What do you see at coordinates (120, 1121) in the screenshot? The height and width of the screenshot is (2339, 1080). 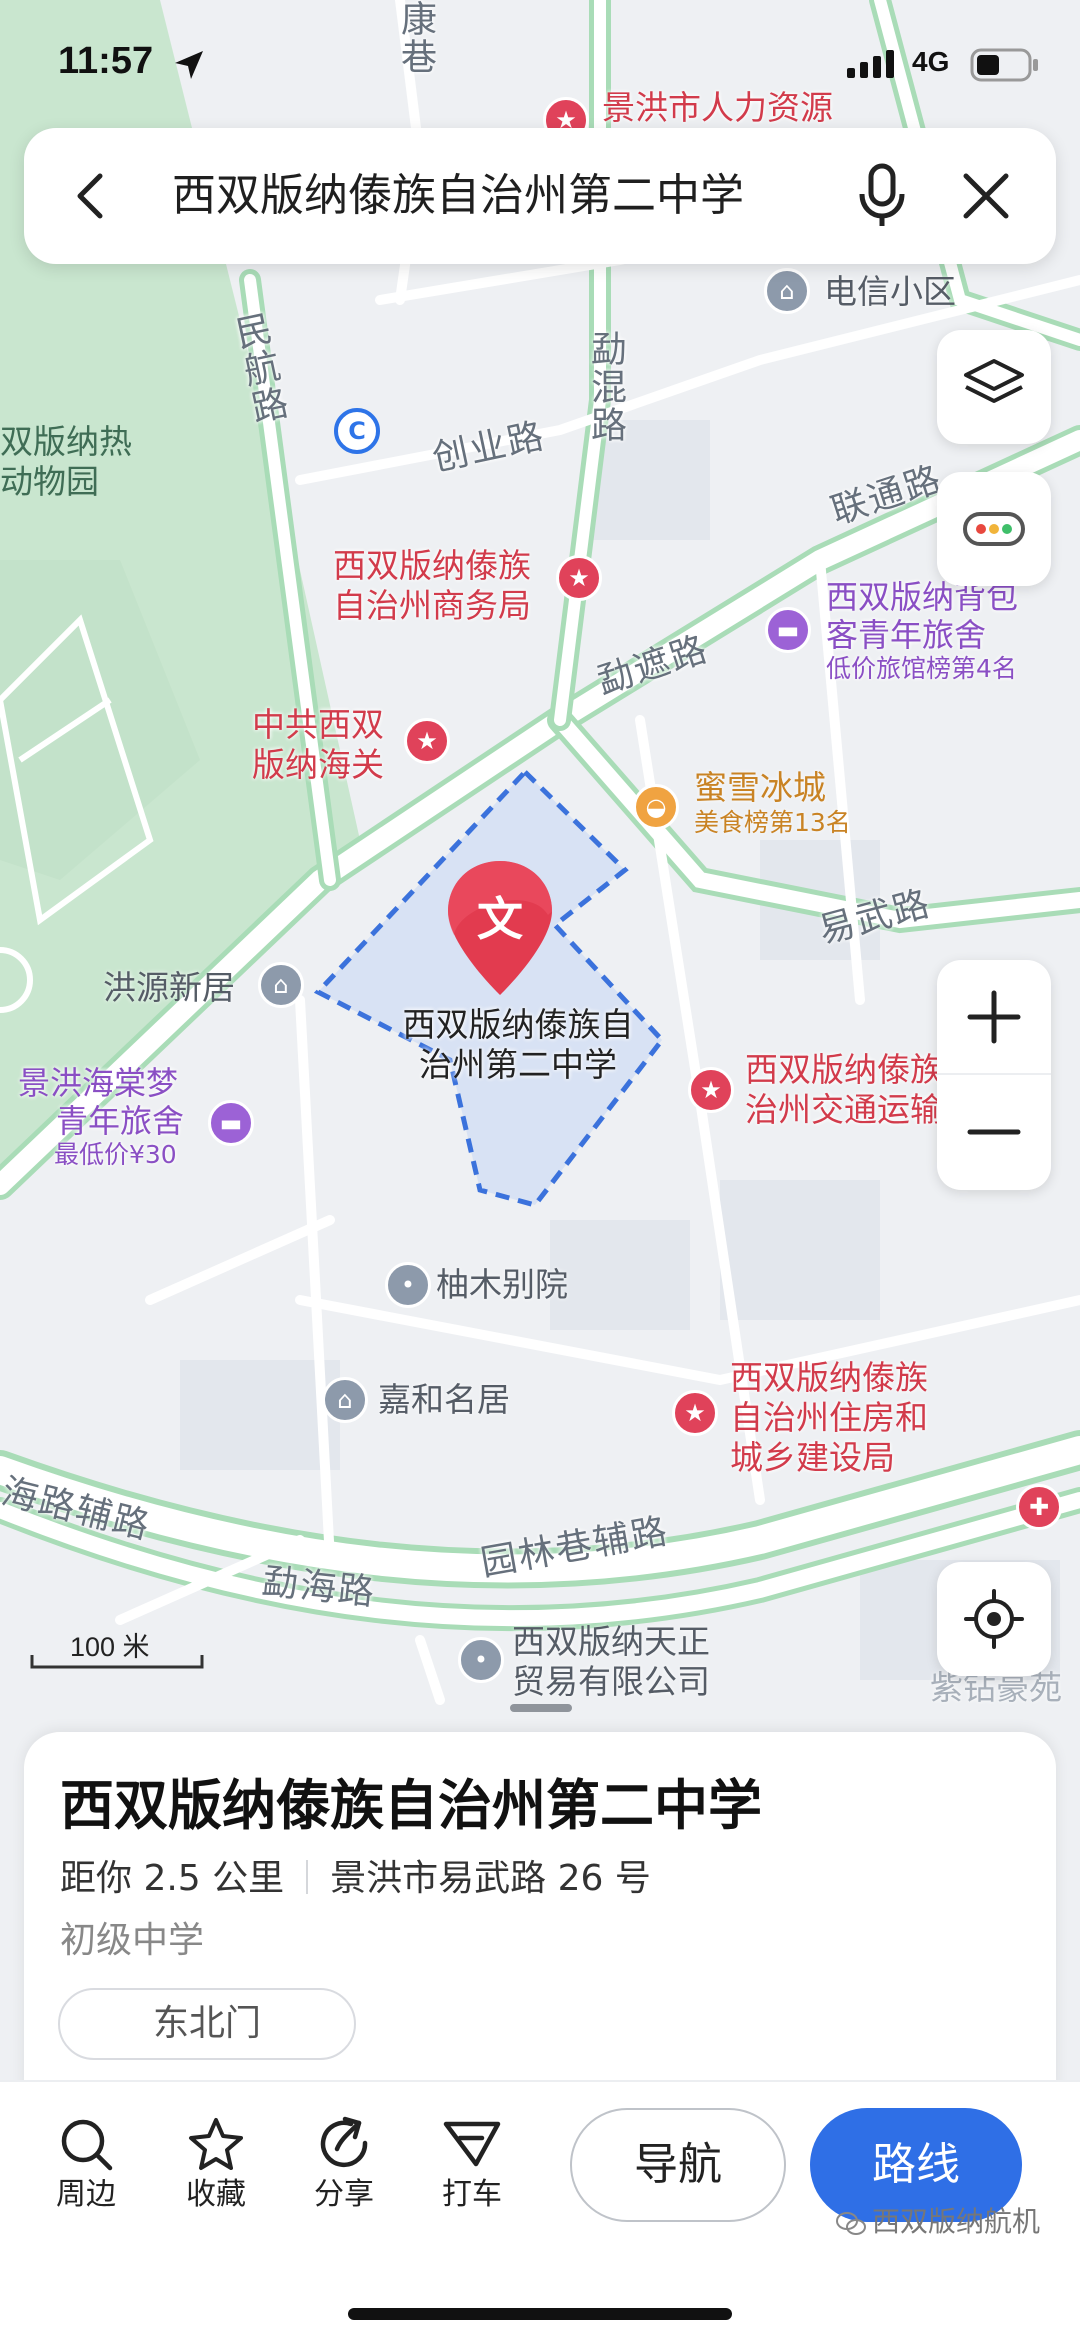 I see `poi-haitang-line2: 青年旅舍` at bounding box center [120, 1121].